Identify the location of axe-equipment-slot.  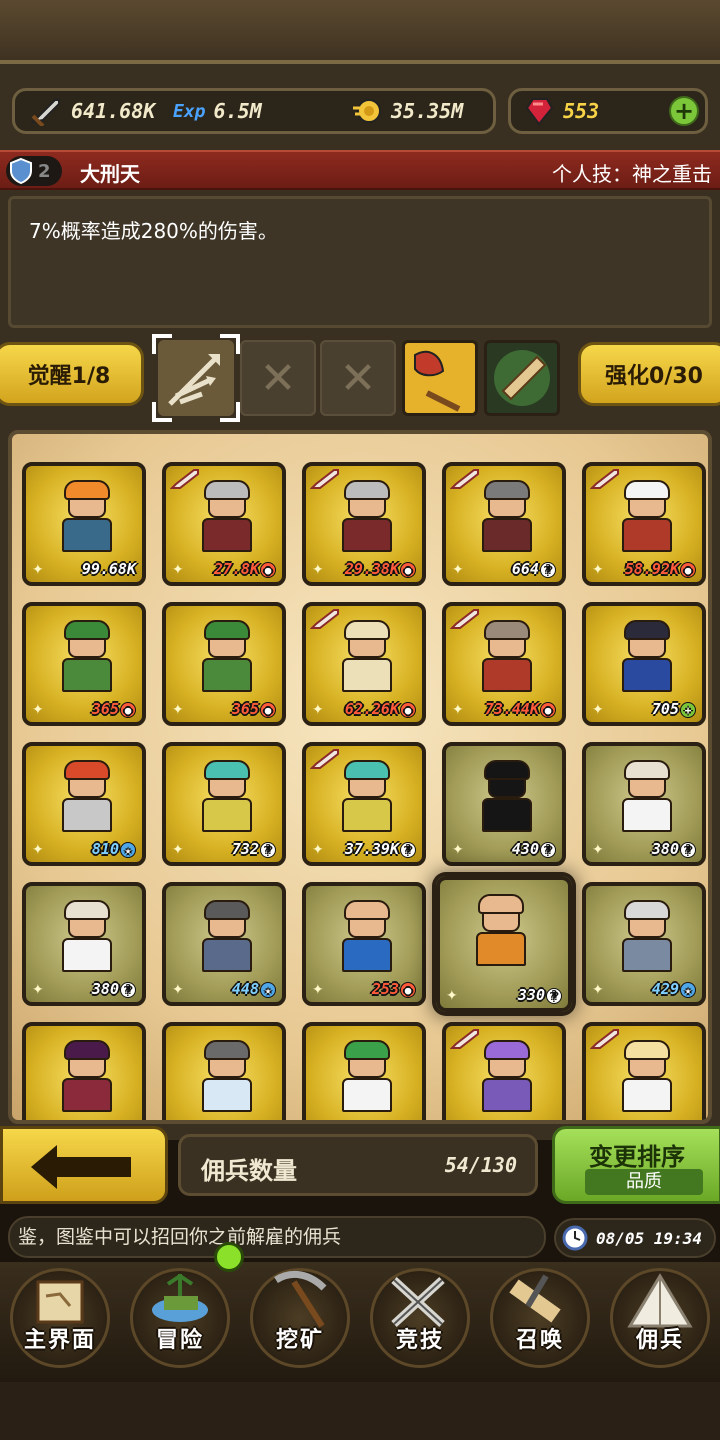
(440, 378).